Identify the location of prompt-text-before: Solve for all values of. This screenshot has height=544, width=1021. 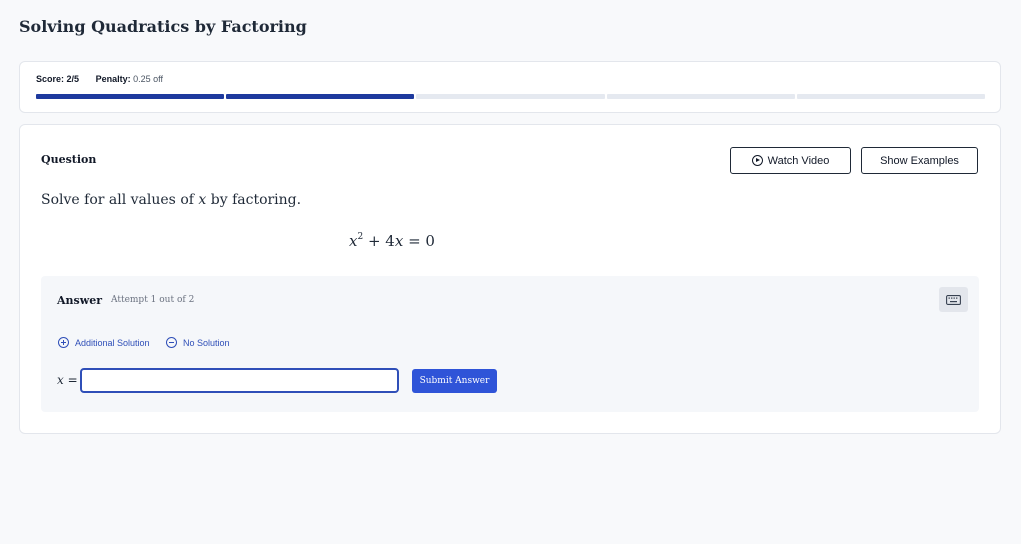
(120, 200).